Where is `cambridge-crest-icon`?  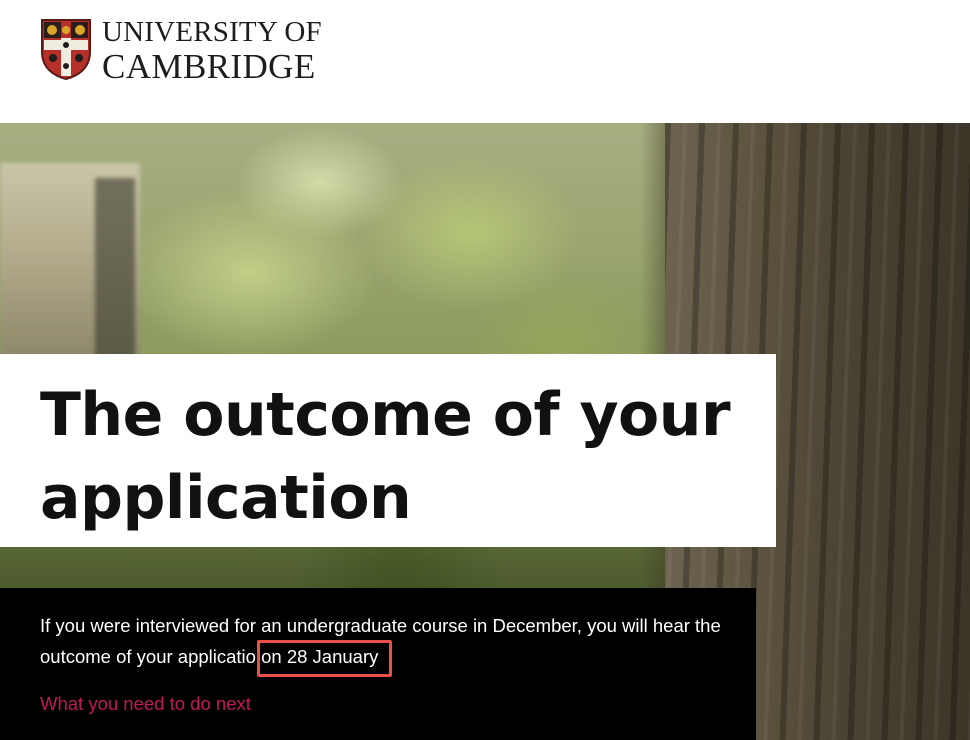
cambridge-crest-icon is located at coordinates (66, 49).